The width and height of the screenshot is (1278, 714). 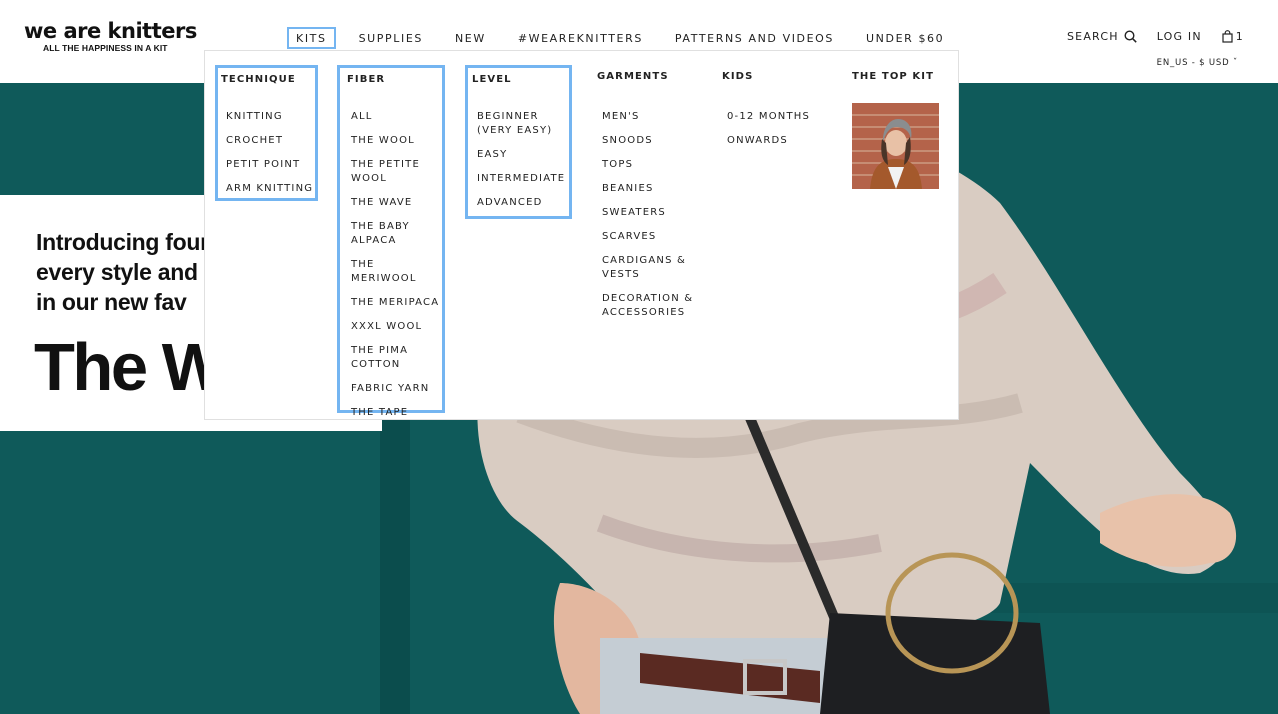 I want to click on menu-column-top-kit: THE TOP KIT, so click(x=902, y=80).